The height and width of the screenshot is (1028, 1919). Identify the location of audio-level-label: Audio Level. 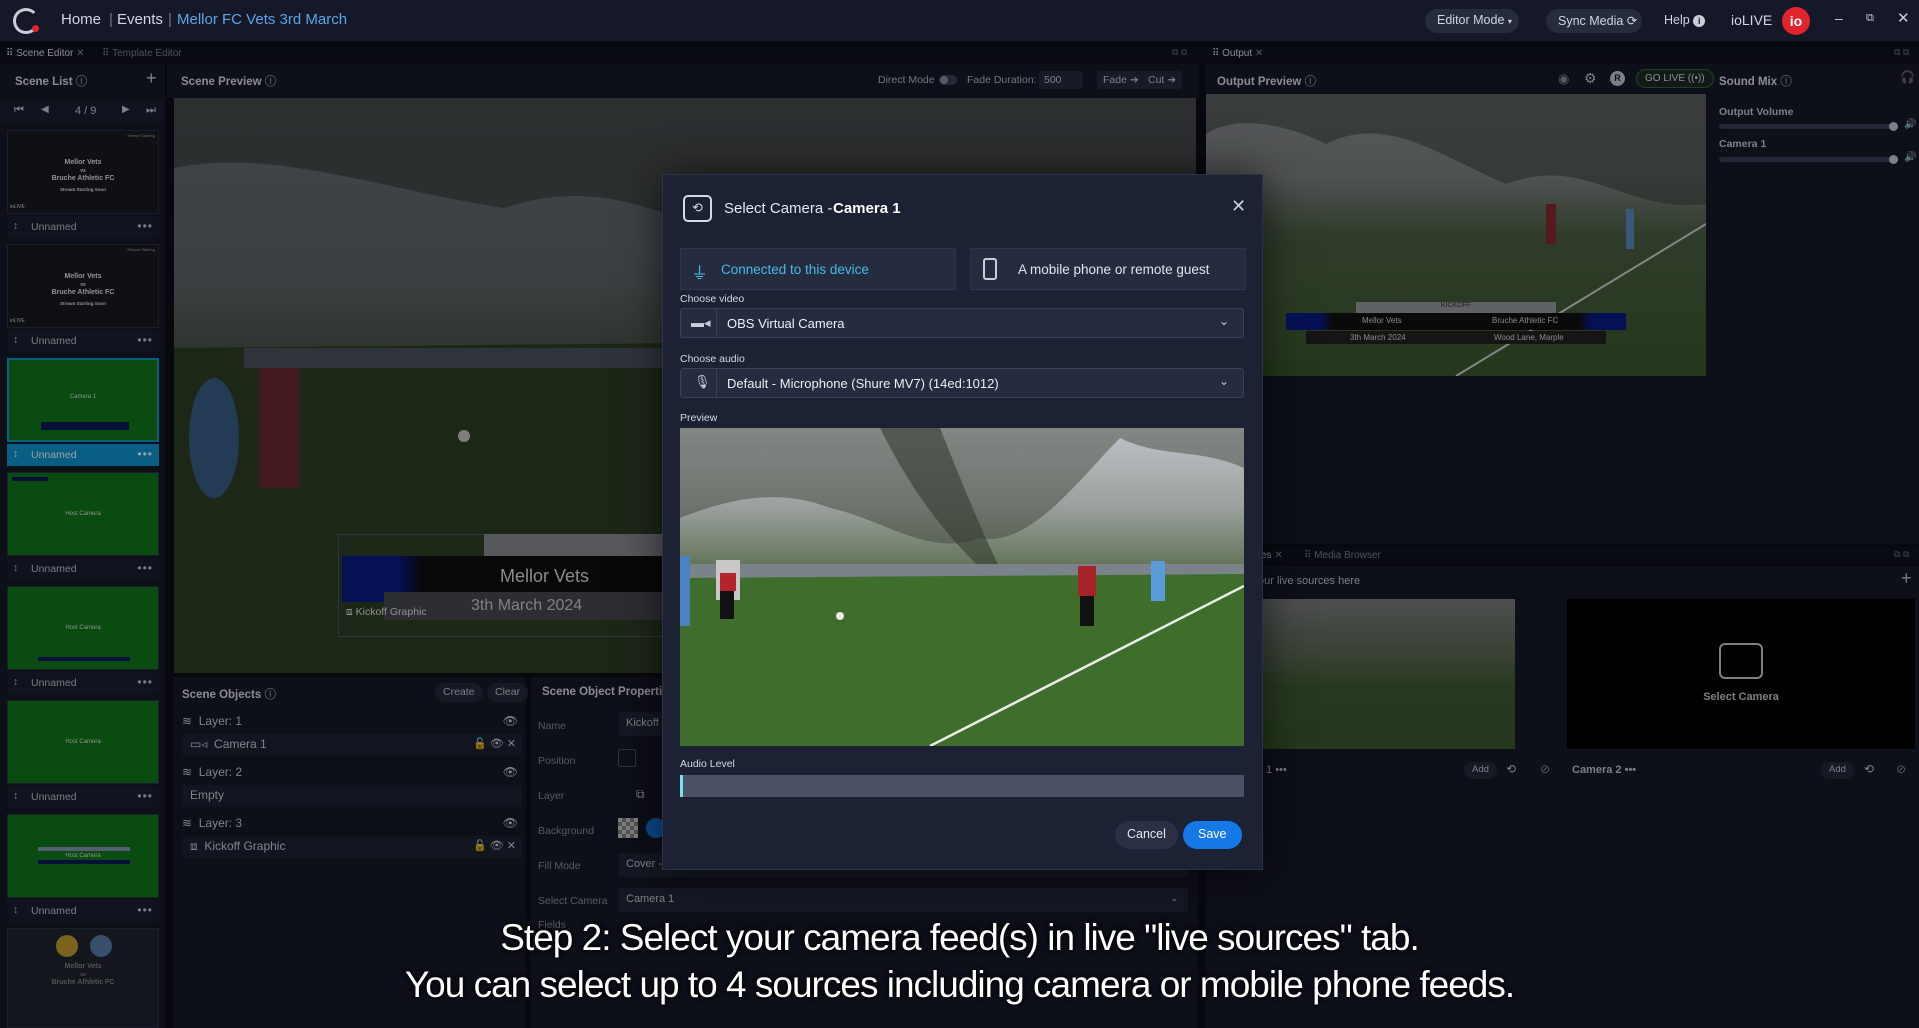
(707, 764).